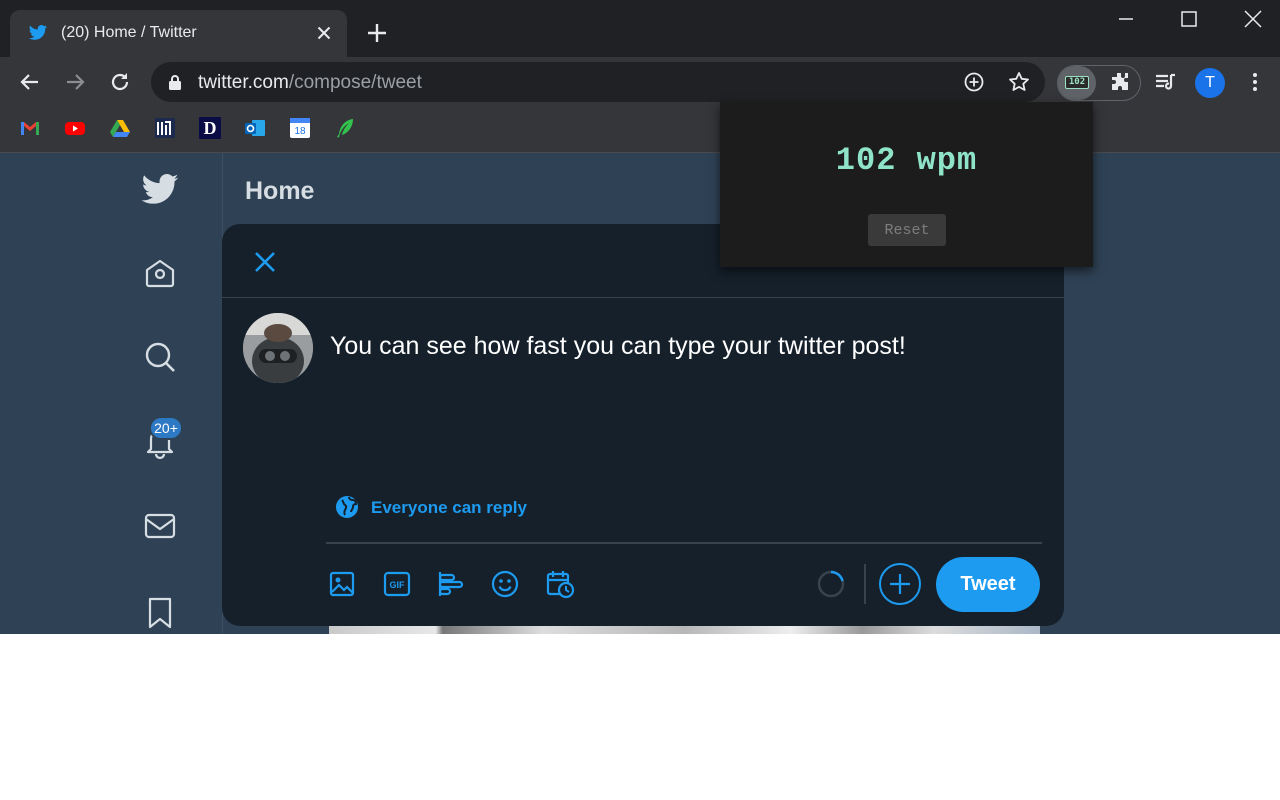  I want to click on modal-header-divider, so click(643, 297).